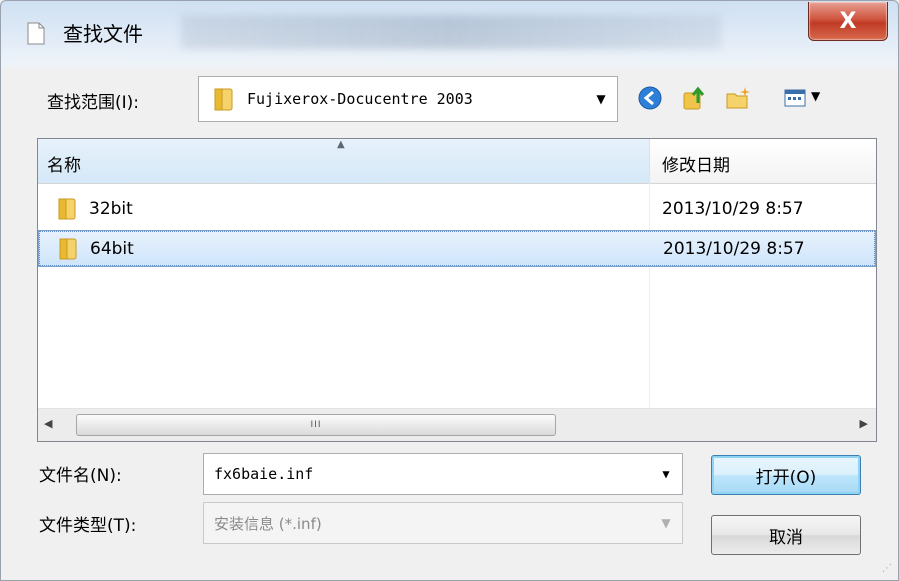 The width and height of the screenshot is (899, 581). Describe the element at coordinates (443, 474) in the screenshot. I see `filename-input: fx6baie.inf ▼` at that location.